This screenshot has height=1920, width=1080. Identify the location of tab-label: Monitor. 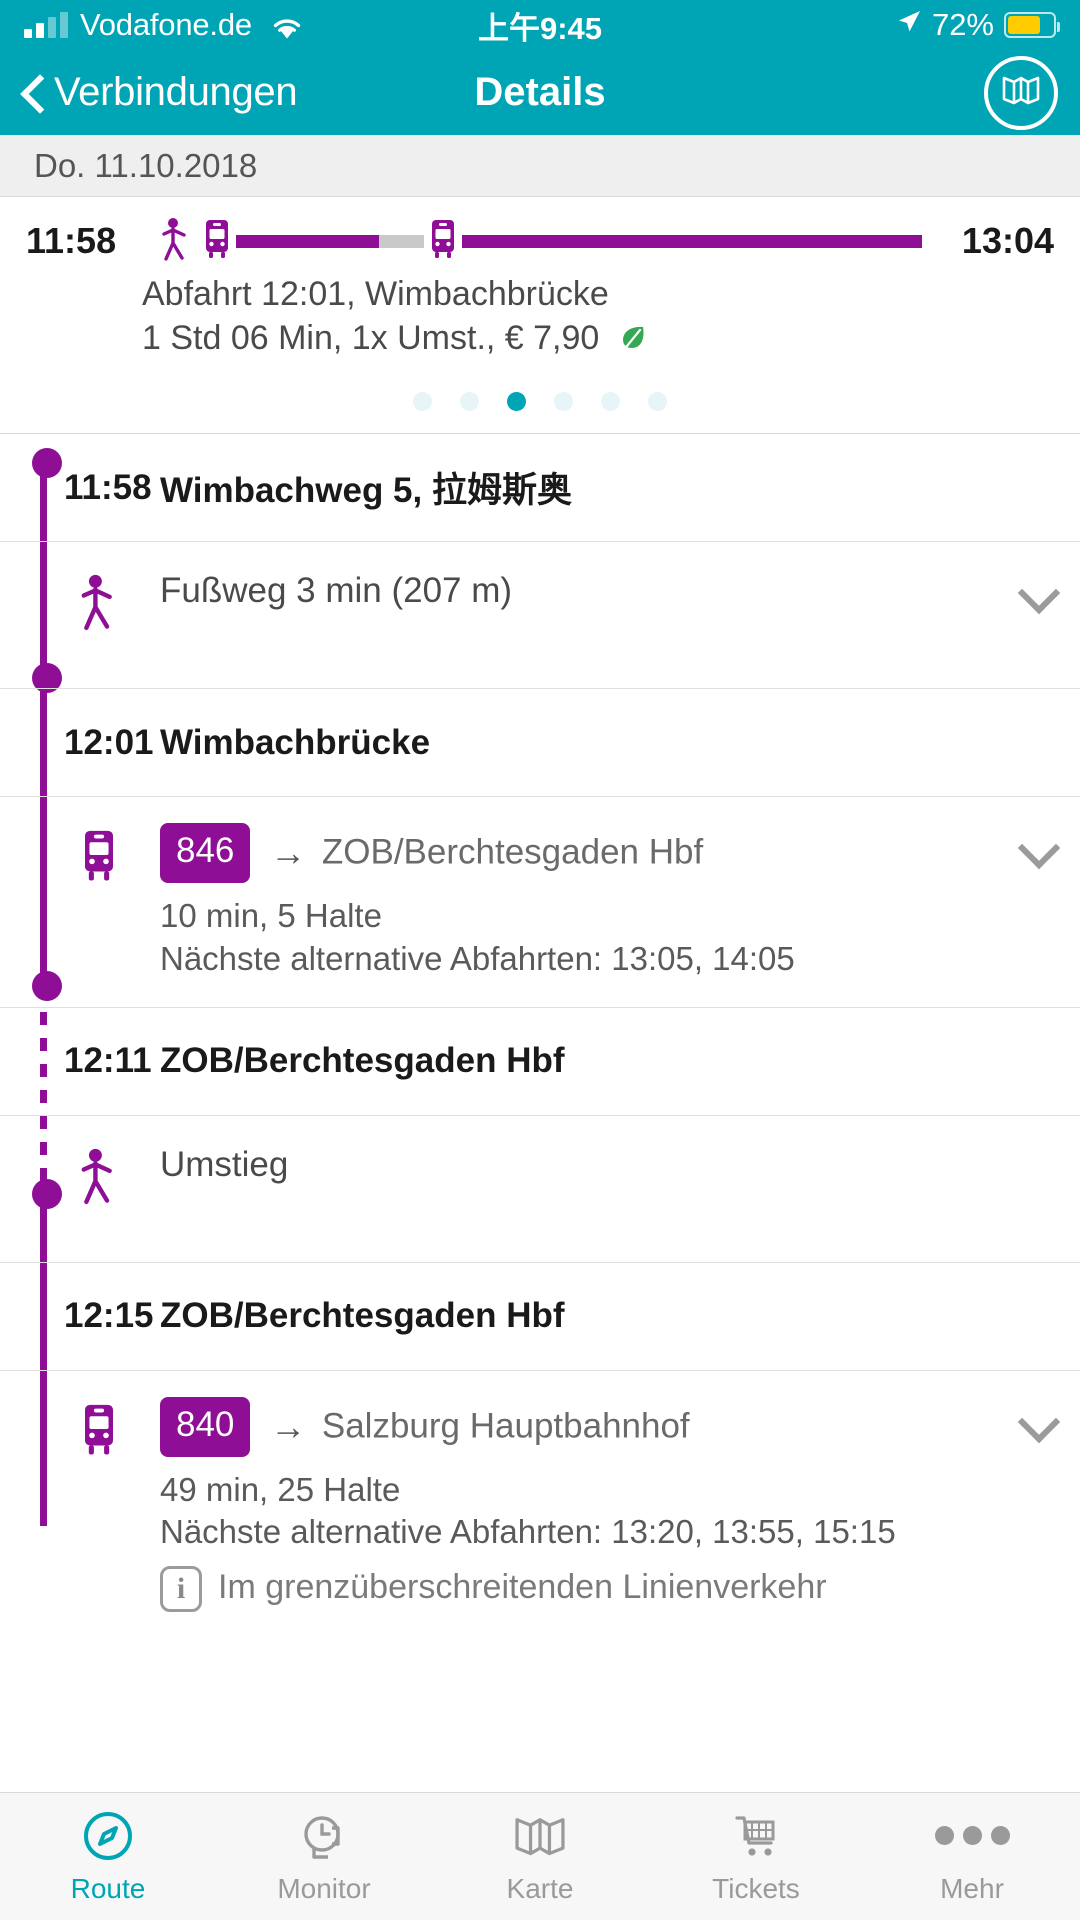
(324, 1888).